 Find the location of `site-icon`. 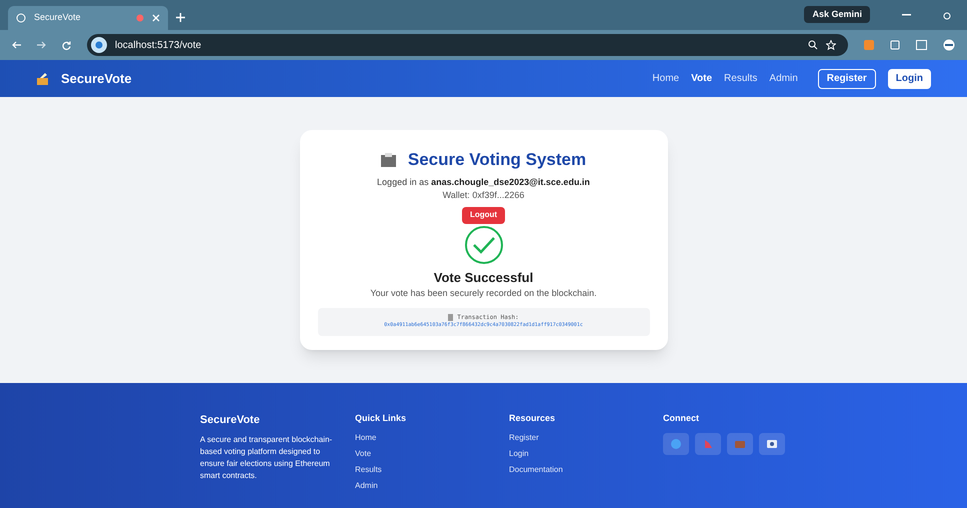

site-icon is located at coordinates (99, 45).